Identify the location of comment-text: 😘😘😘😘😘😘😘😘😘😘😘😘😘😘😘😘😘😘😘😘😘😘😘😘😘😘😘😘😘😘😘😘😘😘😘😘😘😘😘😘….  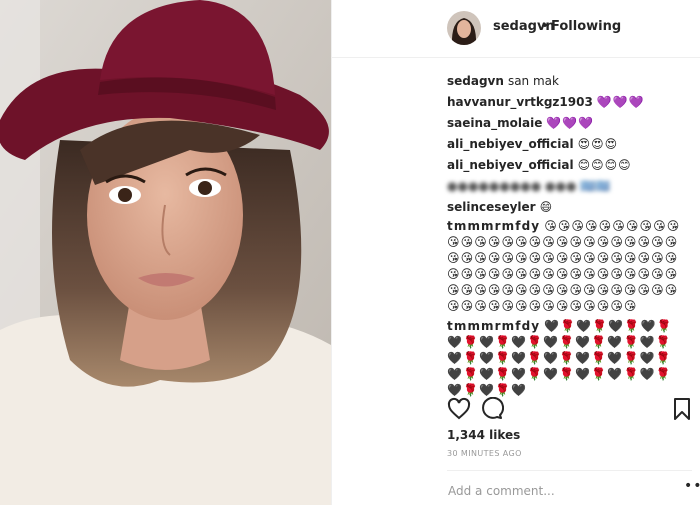
(564, 266).